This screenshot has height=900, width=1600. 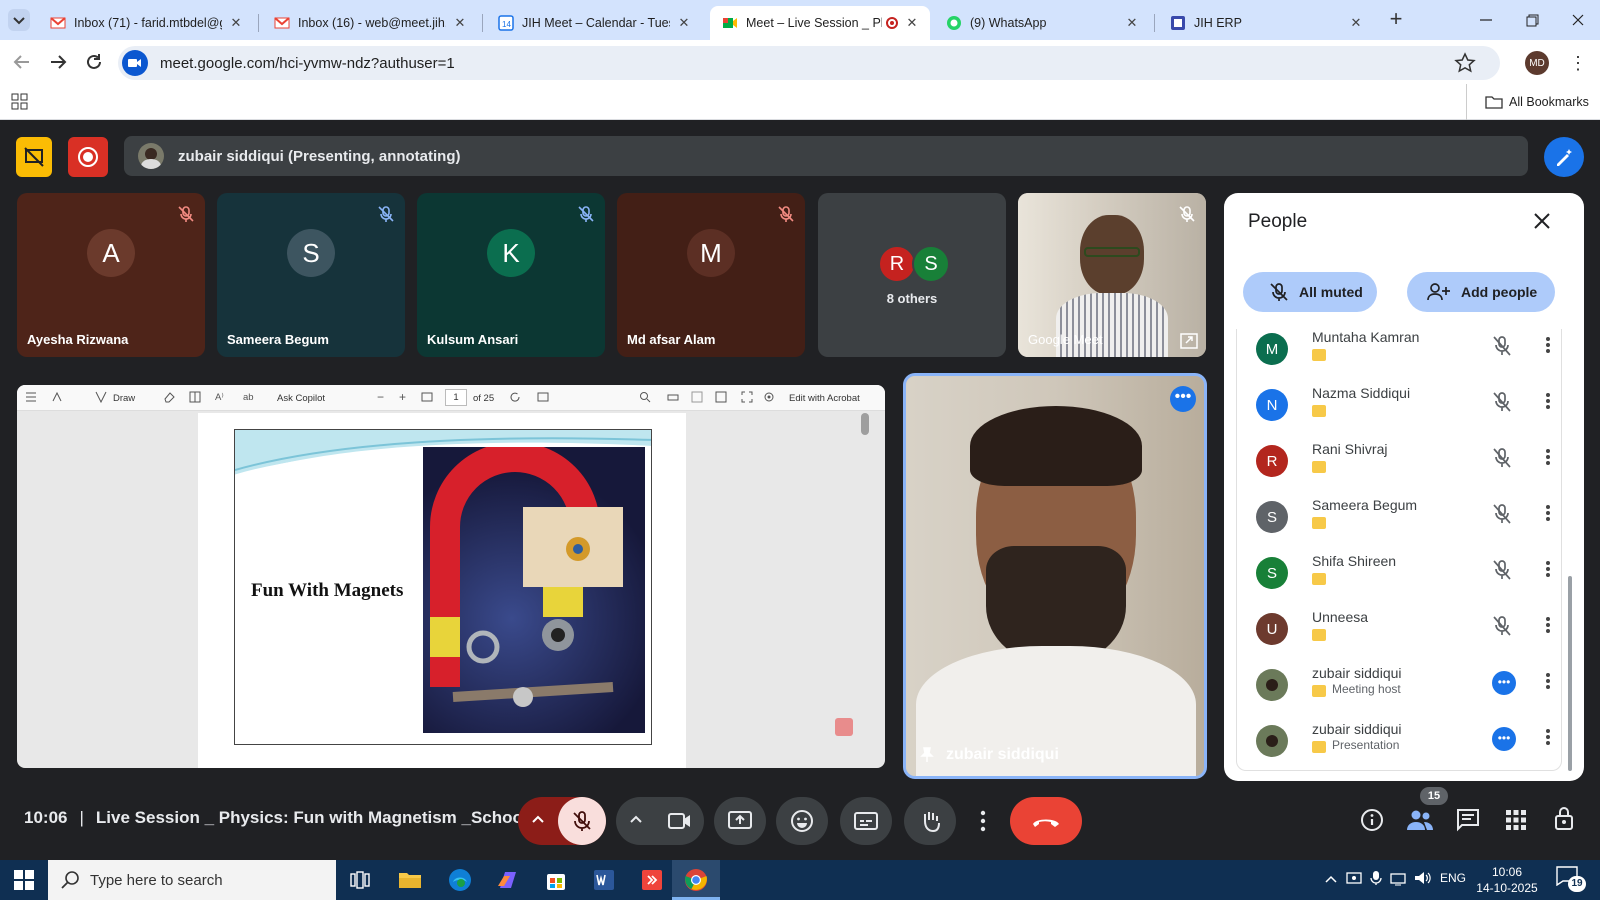 I want to click on zoom-out-icon: −, so click(x=380, y=397).